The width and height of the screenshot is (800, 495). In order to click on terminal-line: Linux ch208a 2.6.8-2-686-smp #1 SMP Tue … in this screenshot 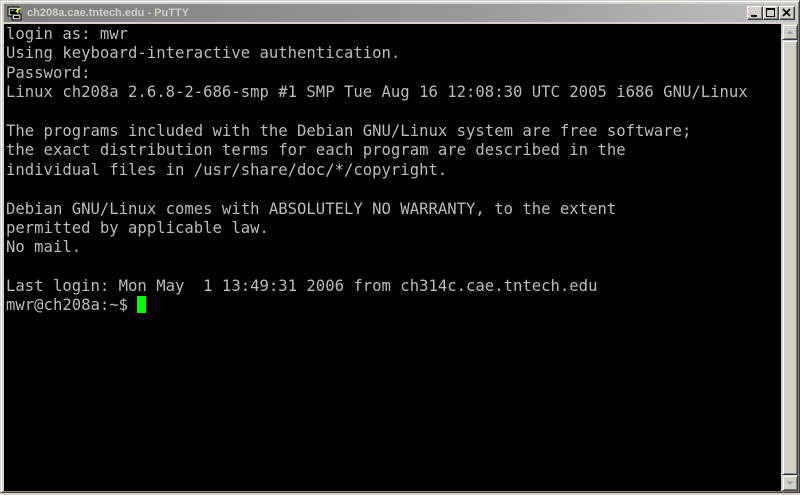, I will do `click(377, 92)`.